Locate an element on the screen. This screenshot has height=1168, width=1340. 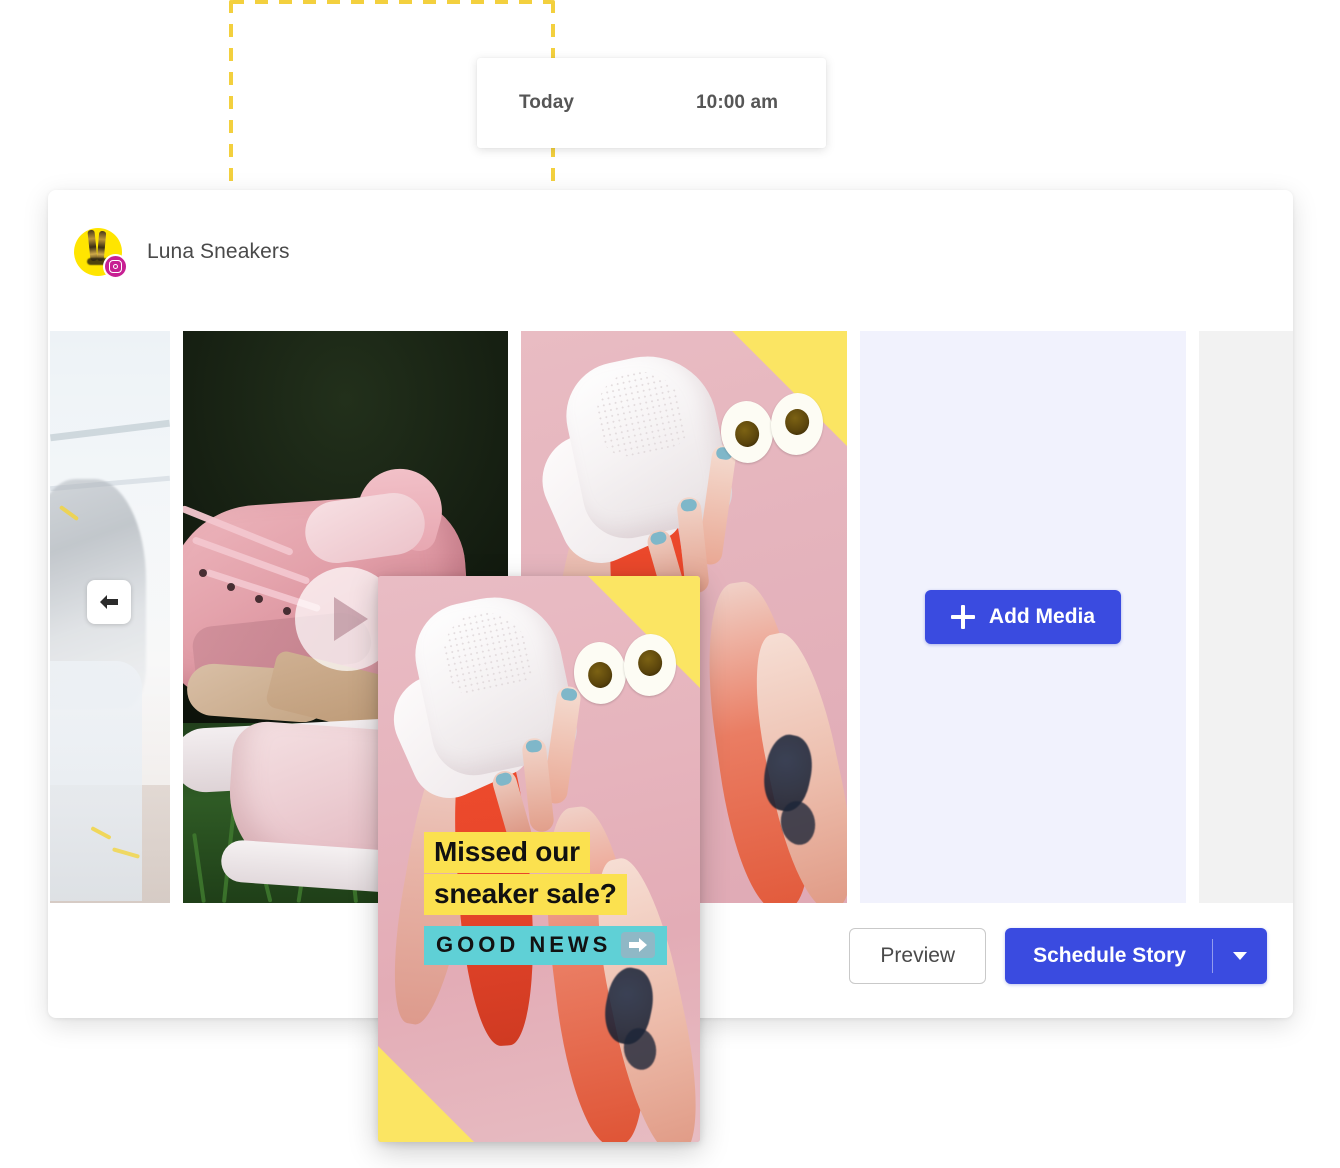
story-cta: GOOD NEWS is located at coordinates (546, 945).